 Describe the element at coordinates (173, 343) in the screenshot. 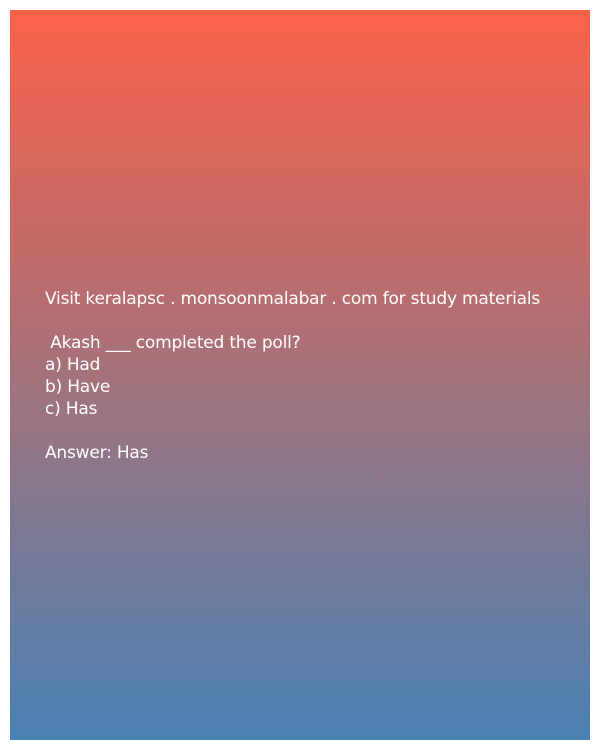

I see `question-text: Akash ___ completed the poll?` at that location.